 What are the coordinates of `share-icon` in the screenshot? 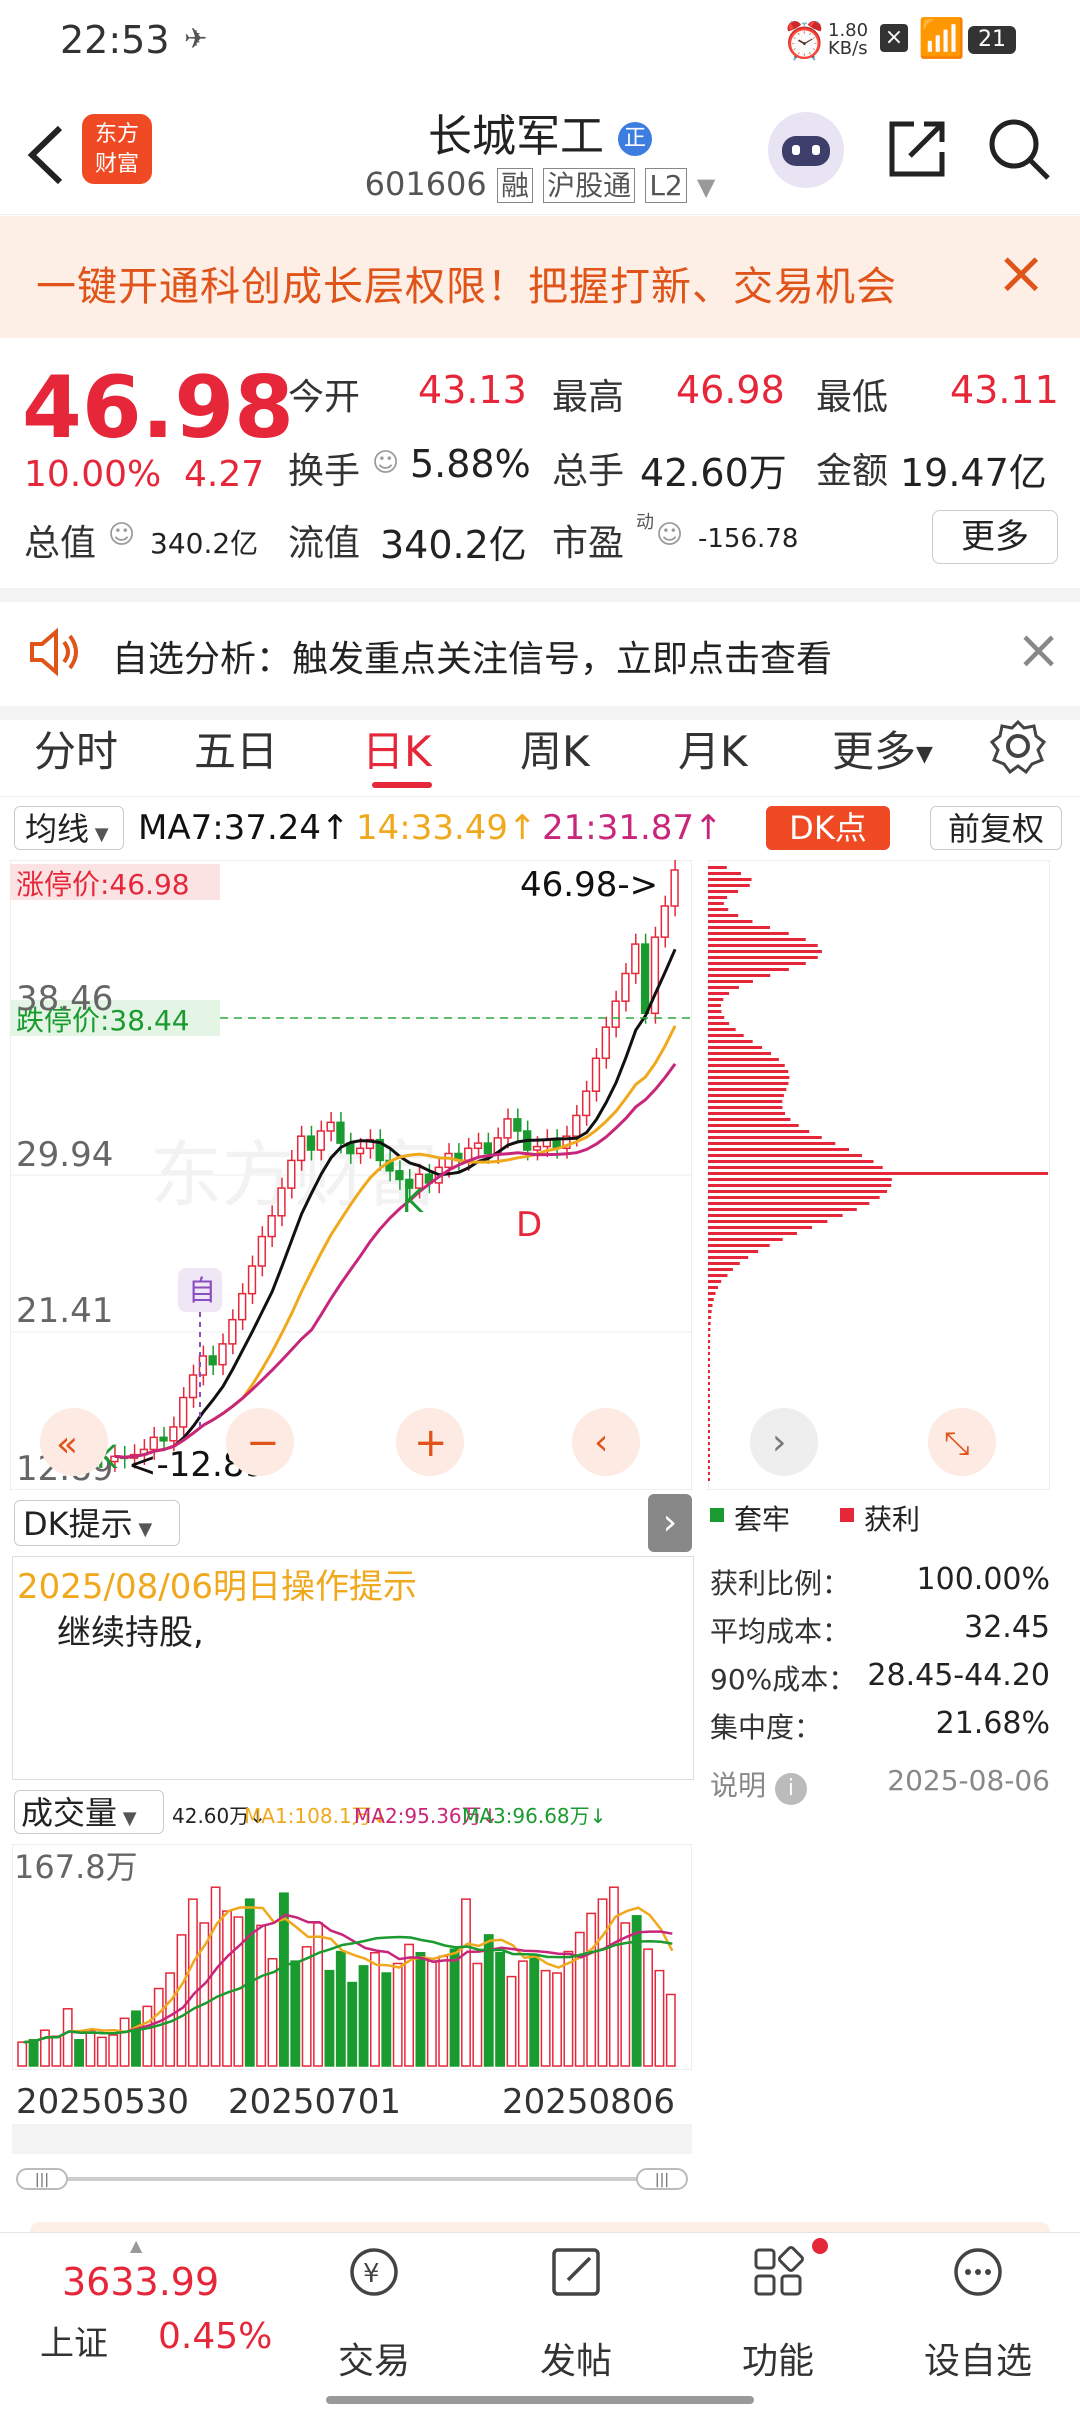 It's located at (917, 149).